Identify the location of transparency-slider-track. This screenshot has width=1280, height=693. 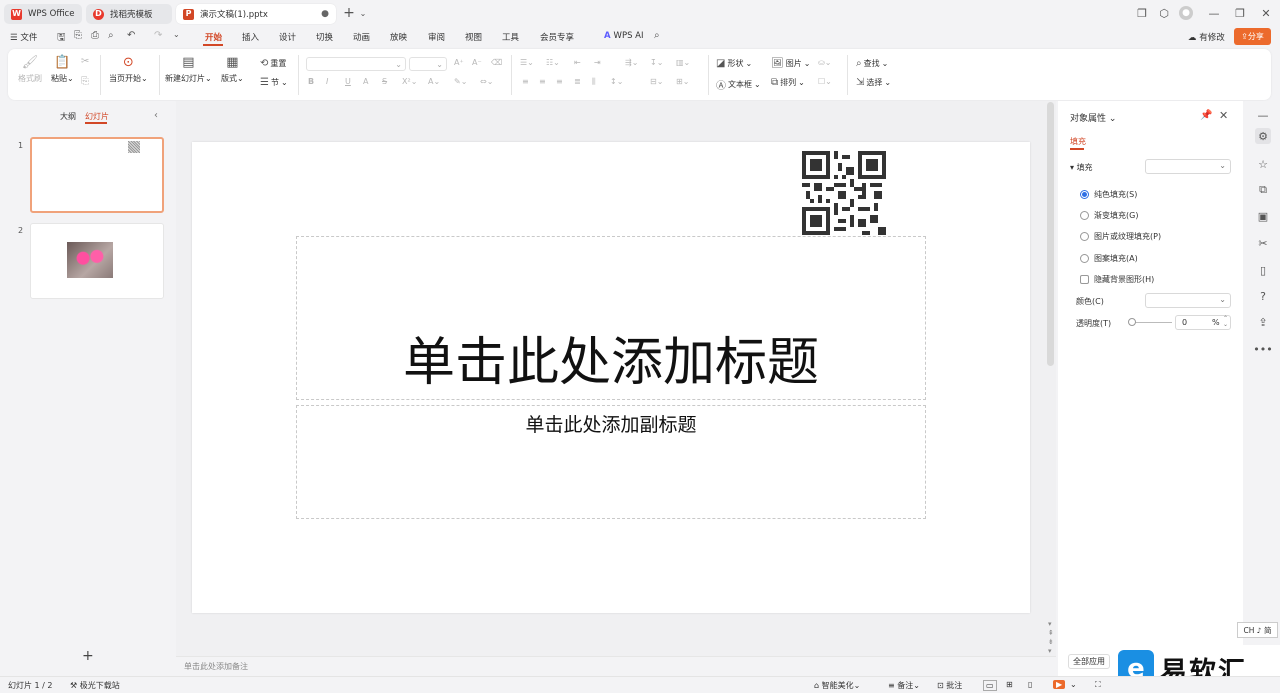
(1151, 322).